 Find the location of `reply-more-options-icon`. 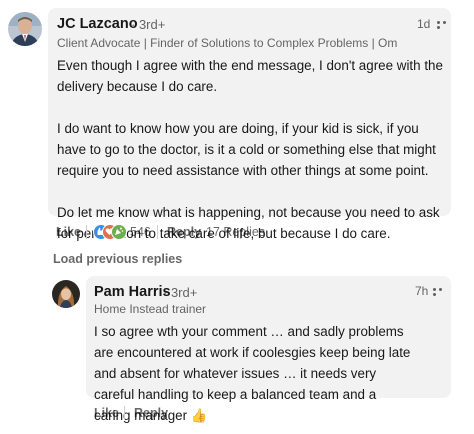

reply-more-options-icon is located at coordinates (441, 291).